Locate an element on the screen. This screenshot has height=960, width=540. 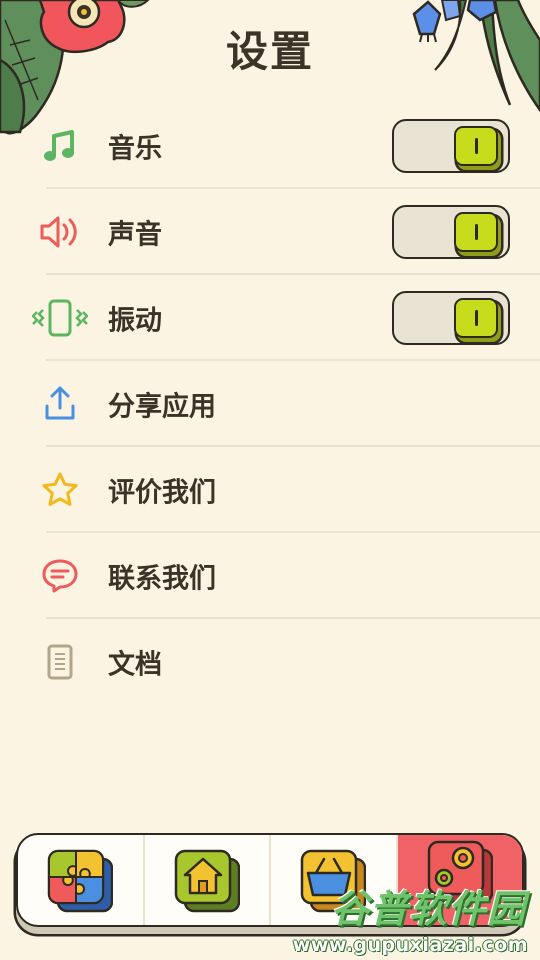
setting-row-music: 音乐 is located at coordinates (270, 146).